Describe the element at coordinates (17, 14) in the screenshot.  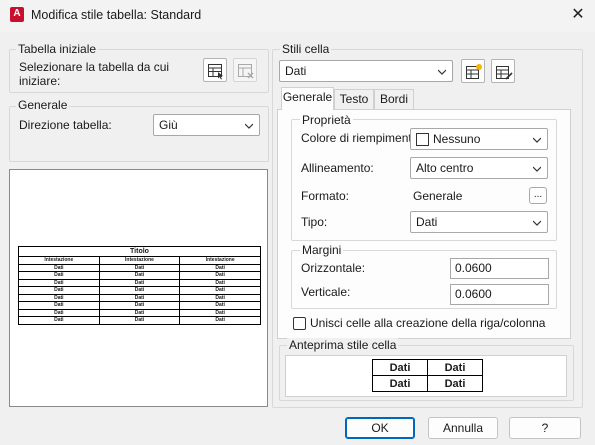
I see `autocad-app-icon: A` at that location.